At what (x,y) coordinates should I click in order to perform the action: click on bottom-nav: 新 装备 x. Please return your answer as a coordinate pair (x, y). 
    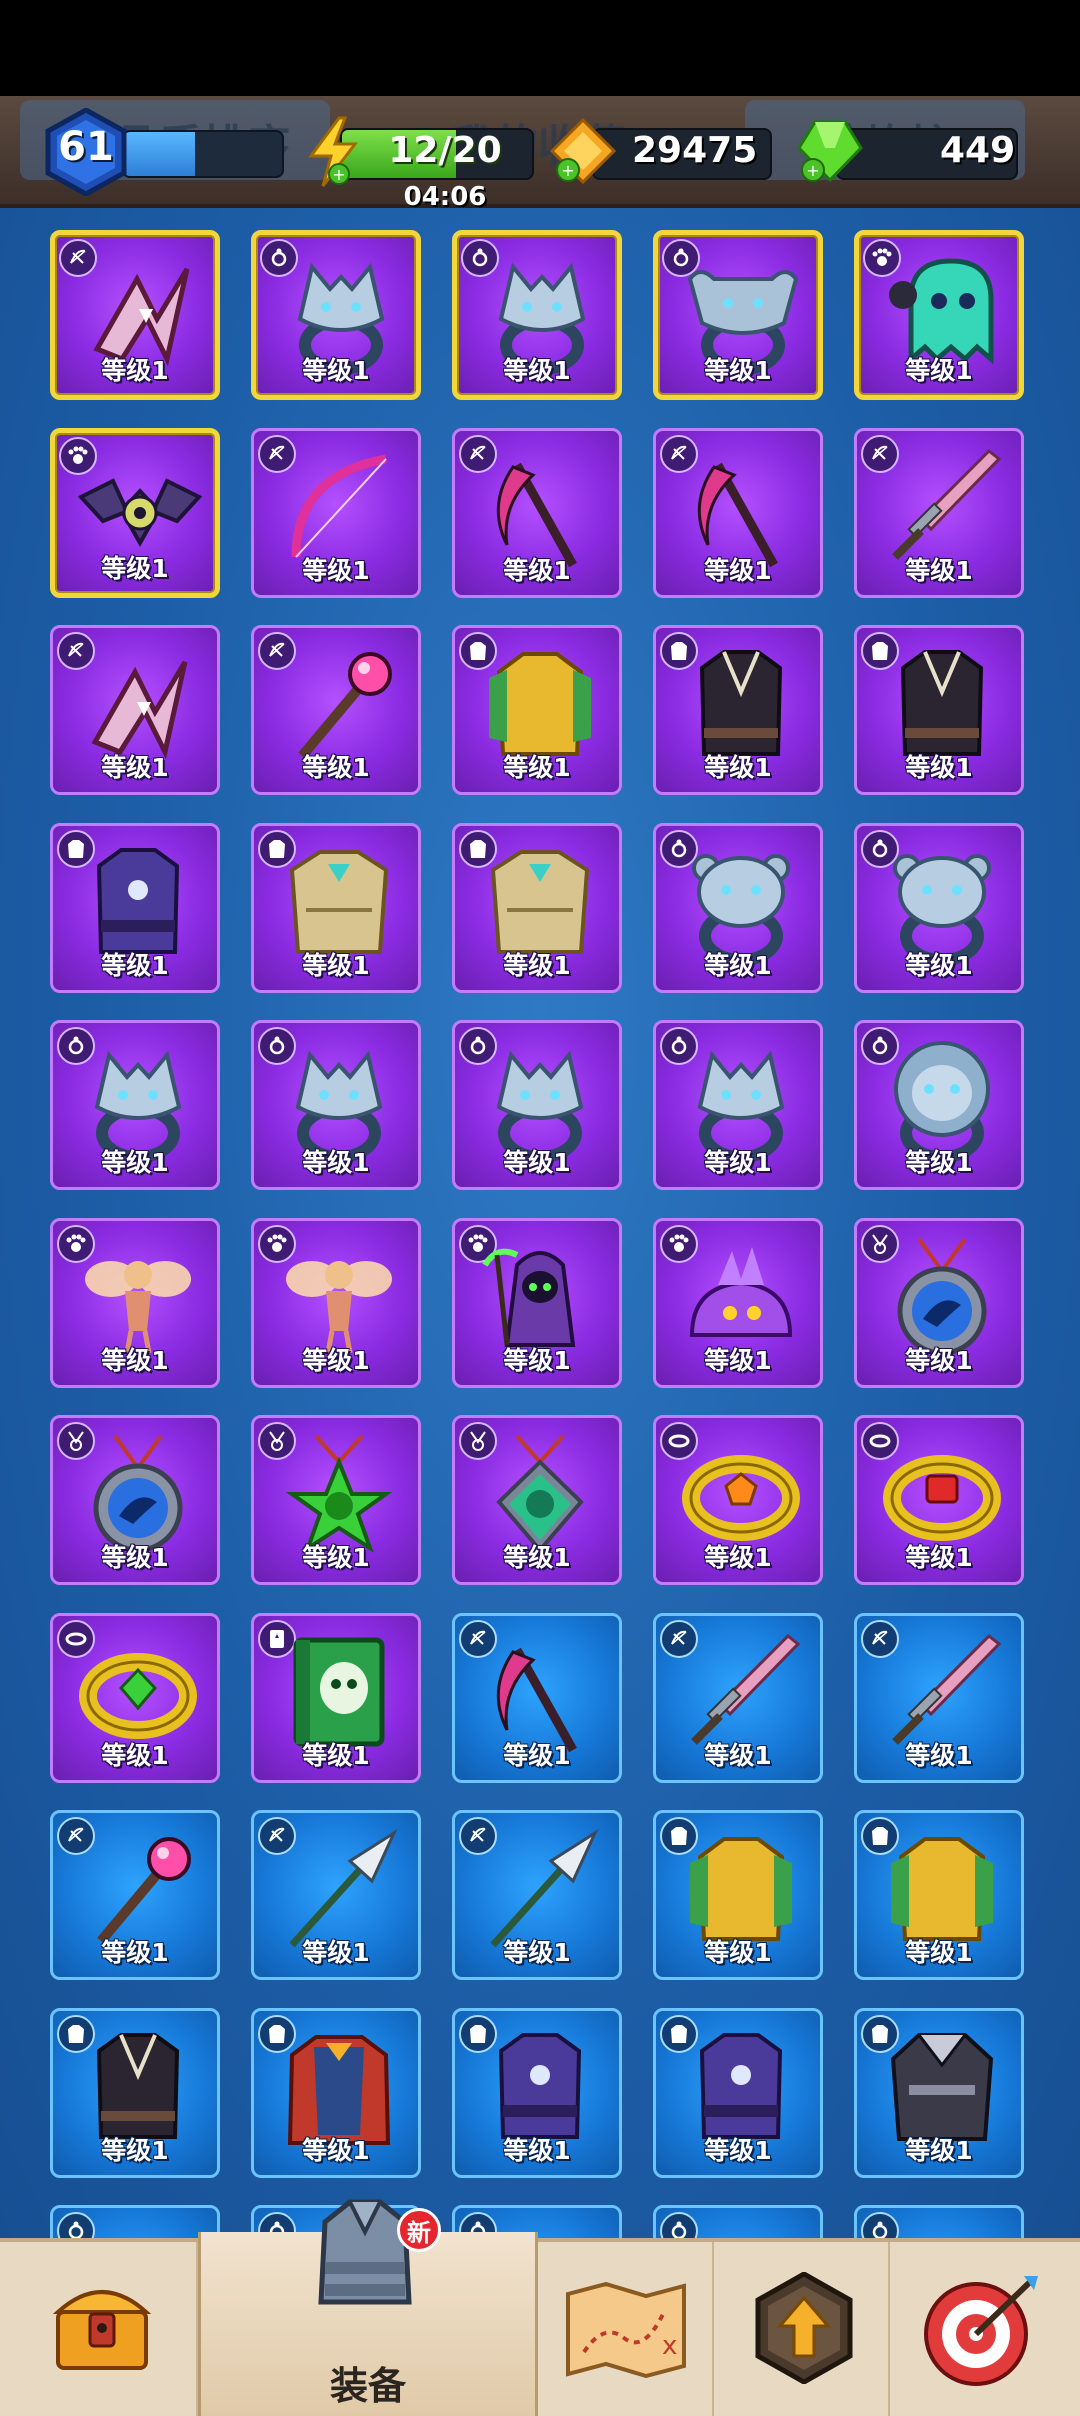
    Looking at the image, I should click on (540, 2307).